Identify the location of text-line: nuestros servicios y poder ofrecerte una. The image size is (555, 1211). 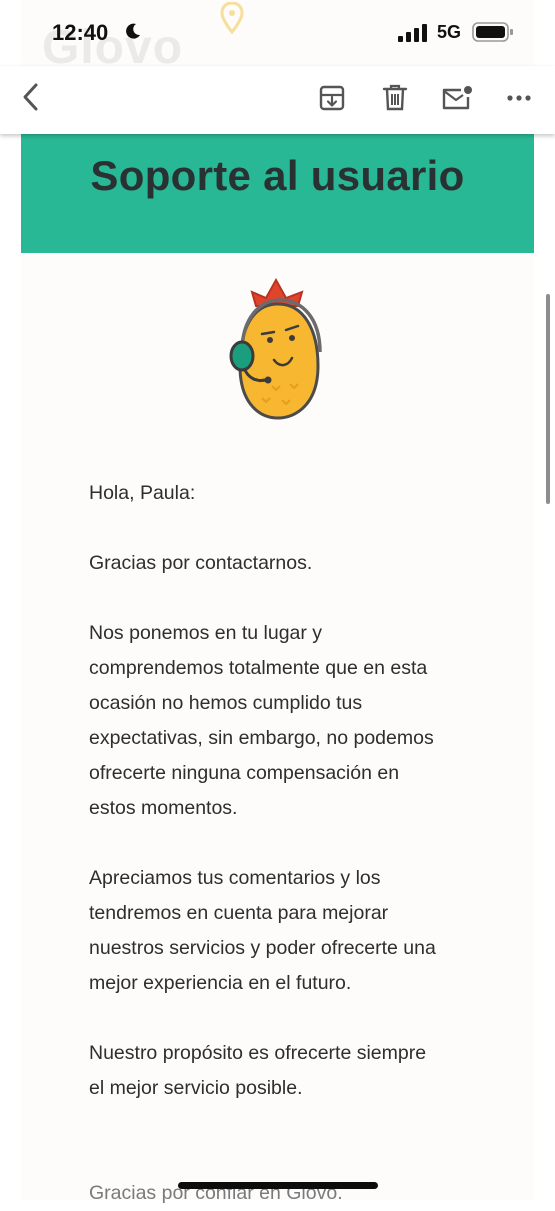
(262, 948).